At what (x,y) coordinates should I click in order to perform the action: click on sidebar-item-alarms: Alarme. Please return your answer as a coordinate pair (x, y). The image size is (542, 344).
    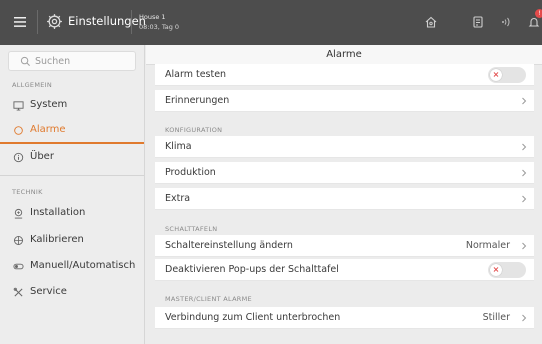
    Looking at the image, I should click on (72, 131).